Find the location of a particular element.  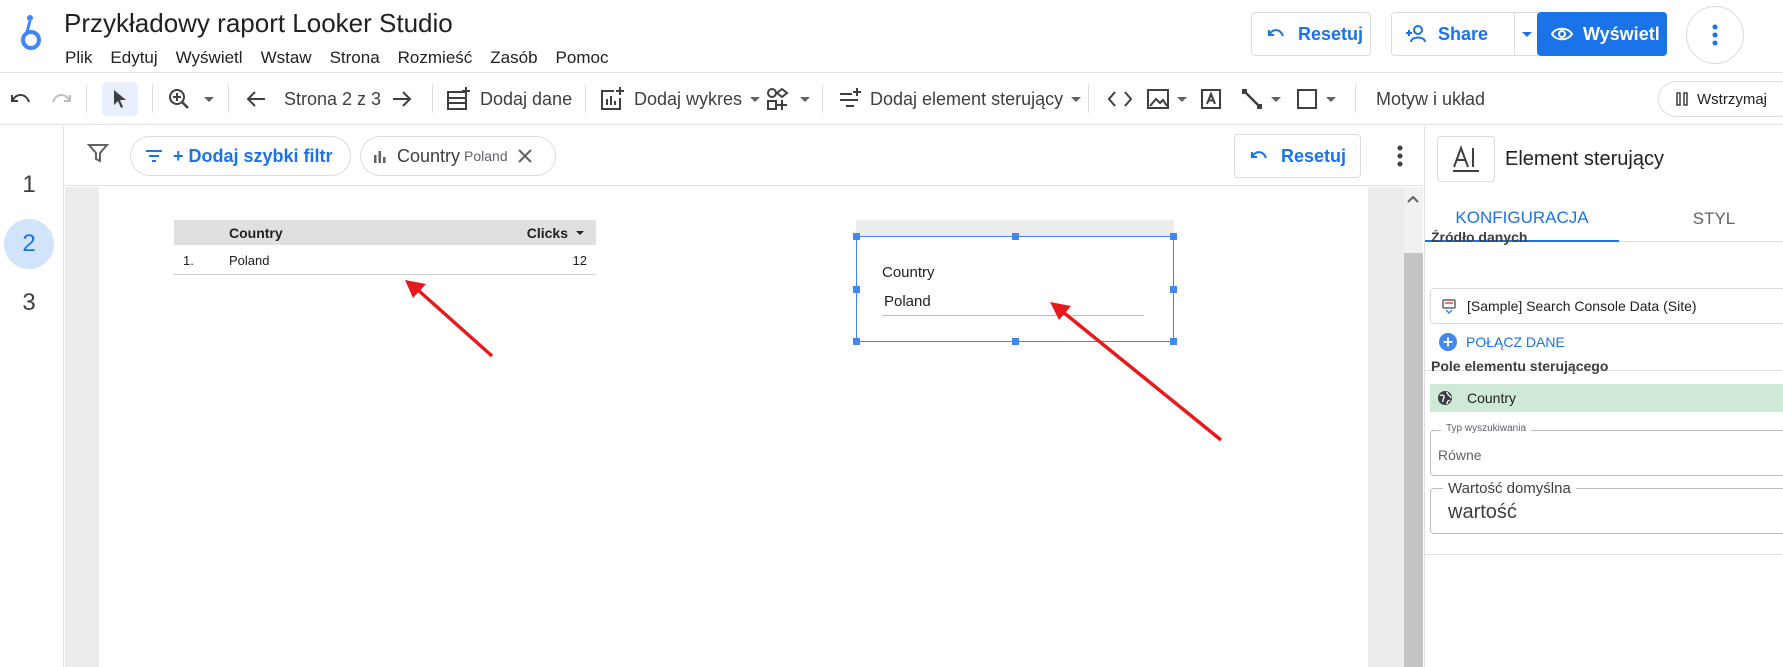

filter-reset-button: Resetuj is located at coordinates (1297, 156).